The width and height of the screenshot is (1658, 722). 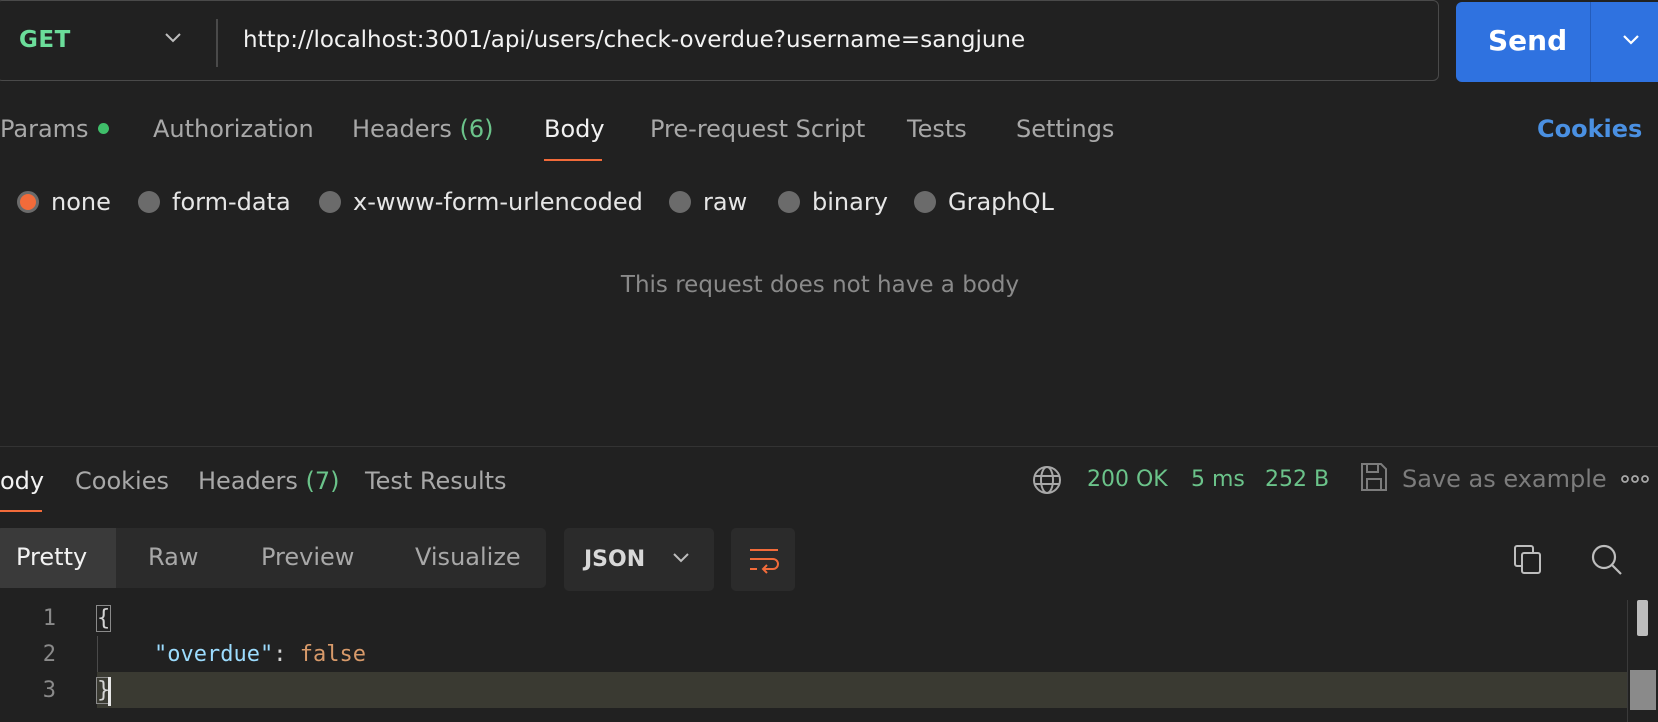 I want to click on response-tab-headers: Headers (7), so click(x=269, y=481).